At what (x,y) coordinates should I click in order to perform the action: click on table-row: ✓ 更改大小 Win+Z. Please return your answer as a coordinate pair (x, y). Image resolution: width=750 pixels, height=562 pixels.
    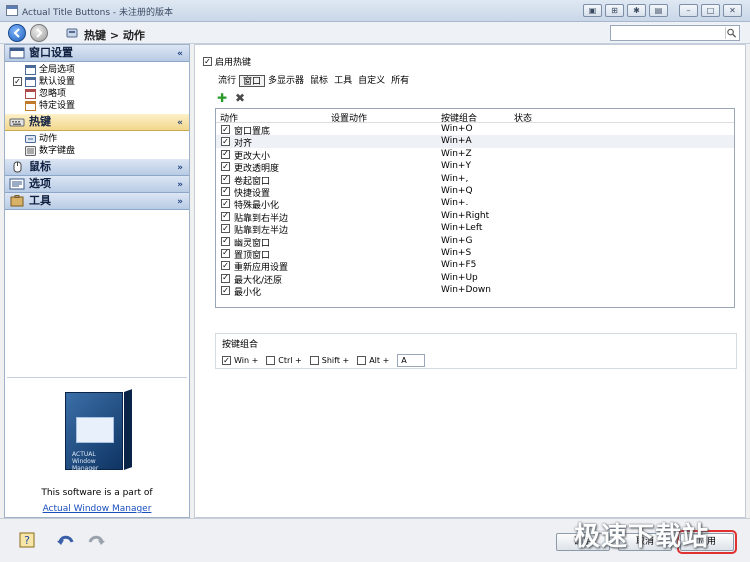
    Looking at the image, I should click on (475, 155).